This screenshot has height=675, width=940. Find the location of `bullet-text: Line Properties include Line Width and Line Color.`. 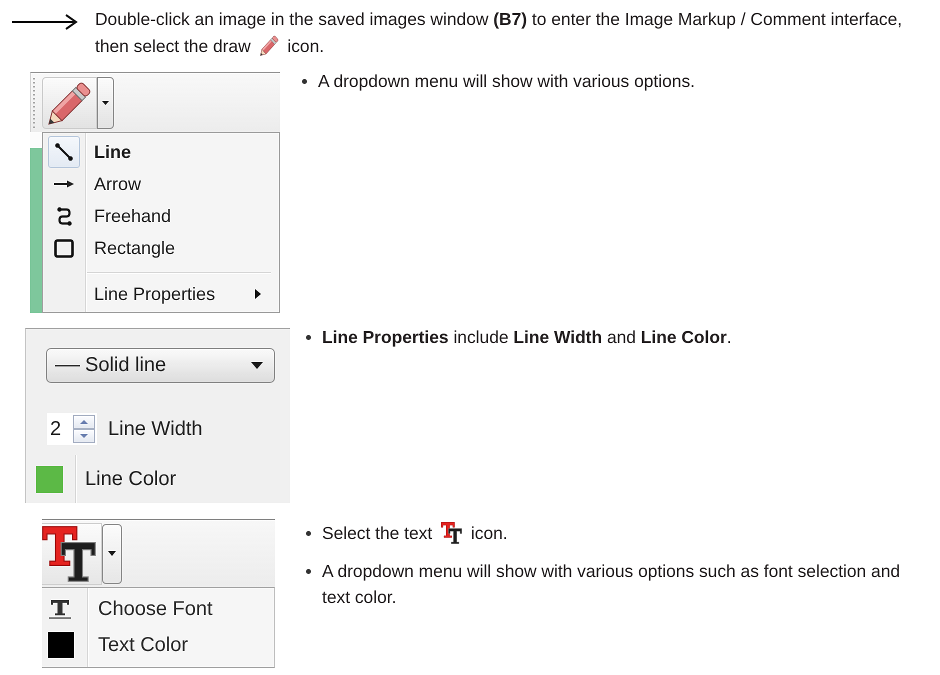

bullet-text: Line Properties include Line Width and Line Color. is located at coordinates (527, 337).